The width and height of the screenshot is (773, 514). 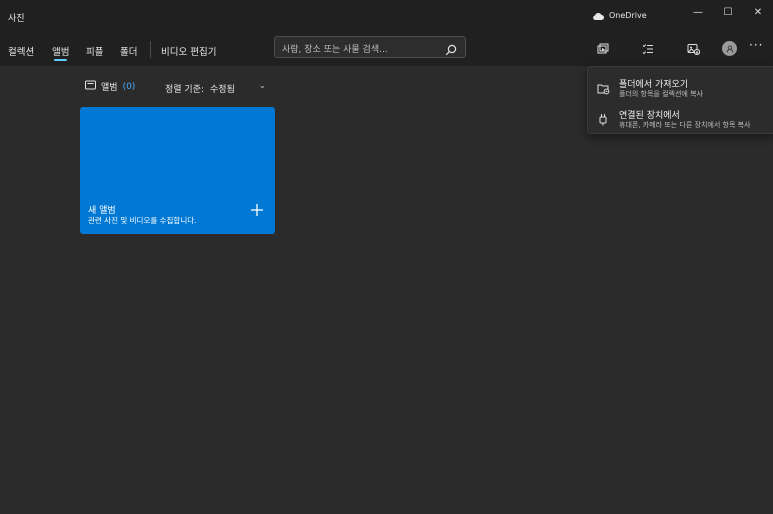 I want to click on cloud-icon, so click(x=598, y=16).